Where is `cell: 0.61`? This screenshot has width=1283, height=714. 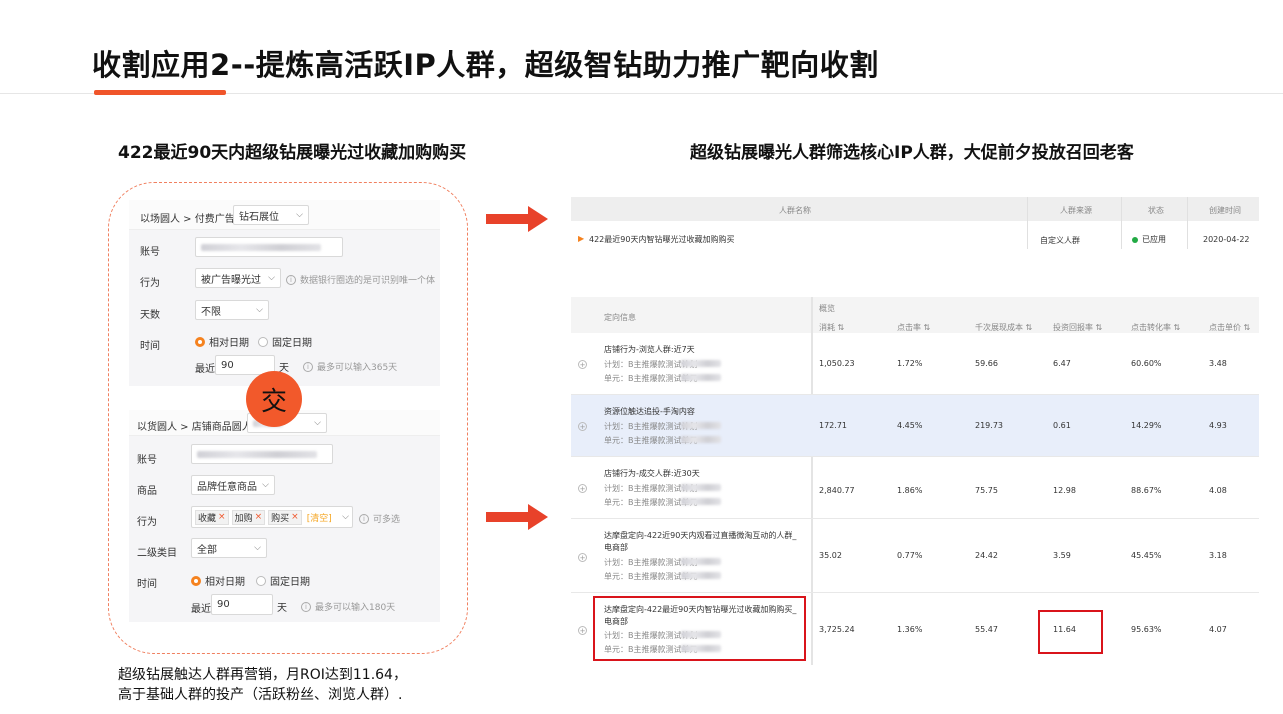
cell: 0.61 is located at coordinates (1062, 425).